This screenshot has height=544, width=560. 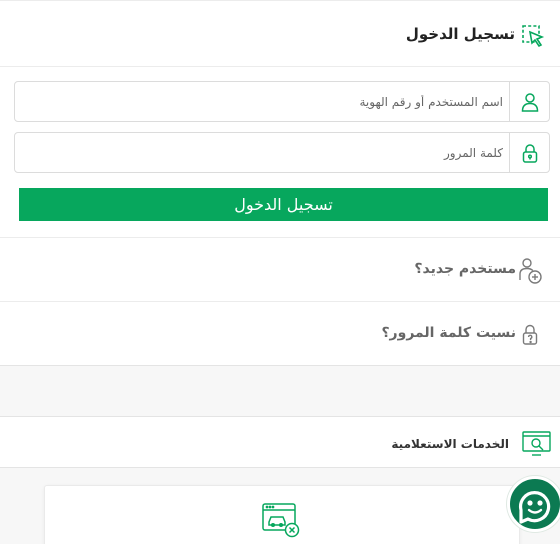 I want to click on chat-bot-icon, so click(x=535, y=507).